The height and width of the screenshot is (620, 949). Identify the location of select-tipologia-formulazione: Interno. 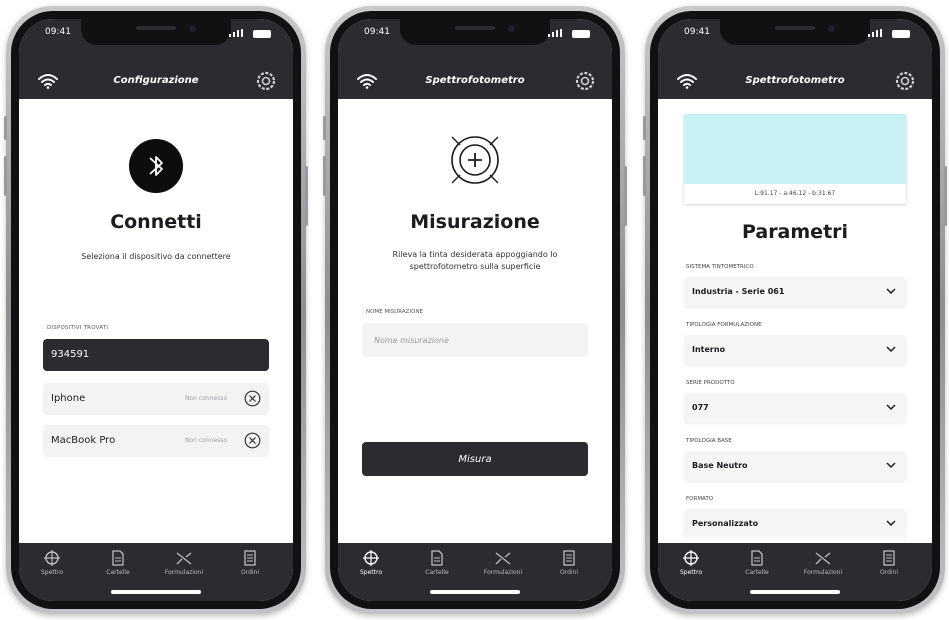
(795, 350).